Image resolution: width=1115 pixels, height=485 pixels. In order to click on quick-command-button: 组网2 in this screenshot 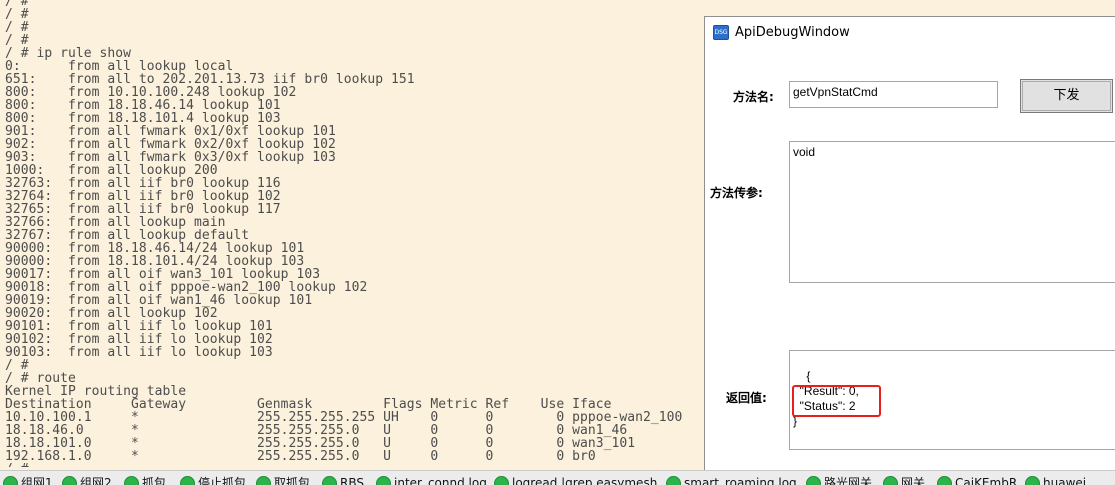, I will do `click(87, 480)`.